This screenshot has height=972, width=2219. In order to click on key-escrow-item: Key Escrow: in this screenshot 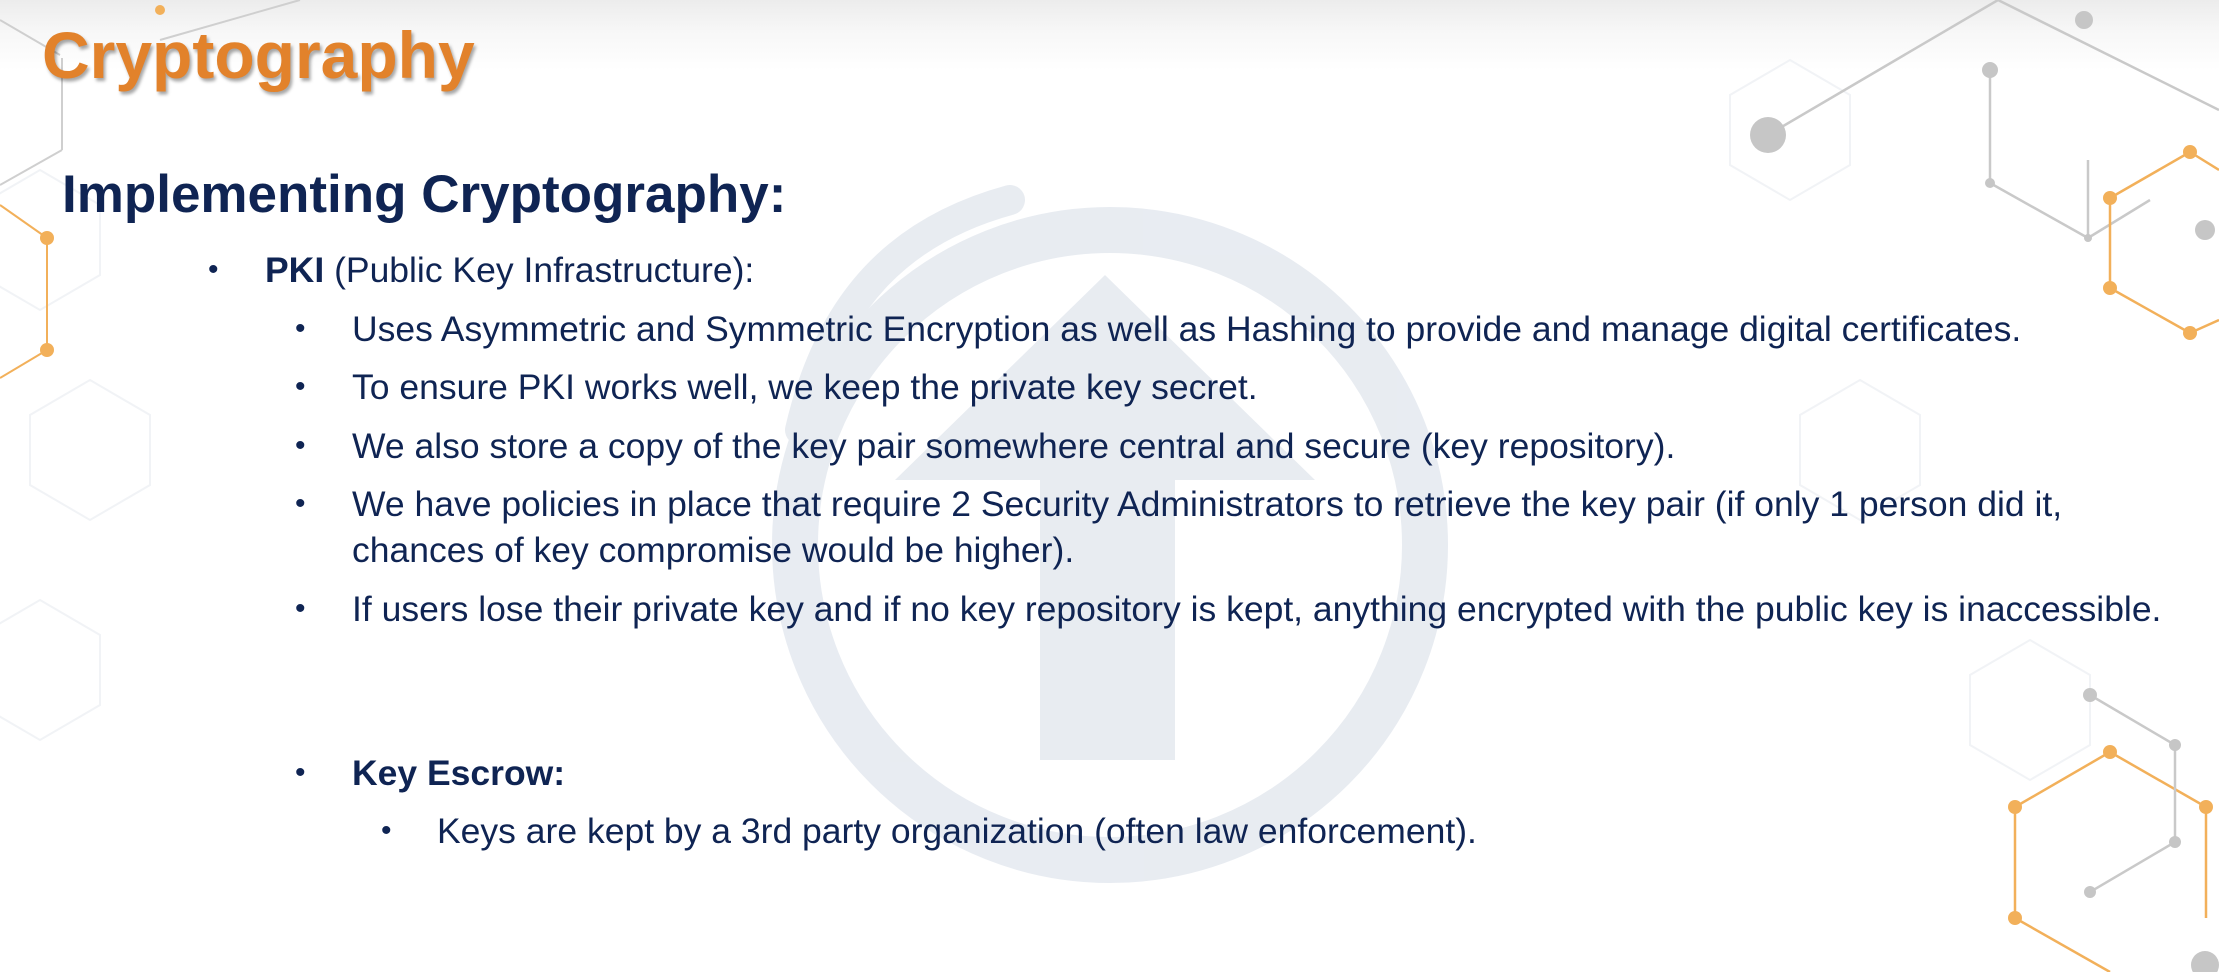, I will do `click(1252, 773)`.